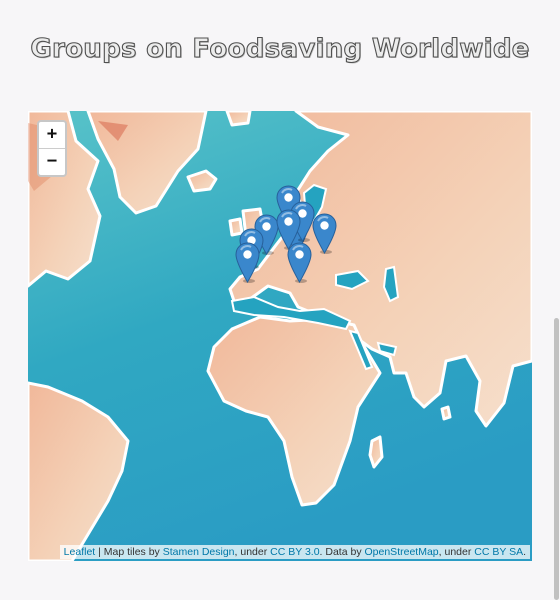 This screenshot has height=600, width=560. What do you see at coordinates (238, 119) in the screenshot?
I see `land-island-east-greenland` at bounding box center [238, 119].